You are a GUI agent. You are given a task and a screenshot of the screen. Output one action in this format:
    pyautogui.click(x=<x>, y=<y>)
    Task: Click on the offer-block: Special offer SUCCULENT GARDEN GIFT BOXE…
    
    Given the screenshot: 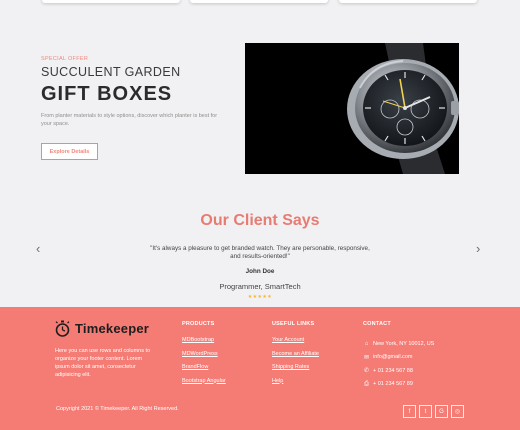 What is the action you would take?
    pyautogui.click(x=136, y=92)
    